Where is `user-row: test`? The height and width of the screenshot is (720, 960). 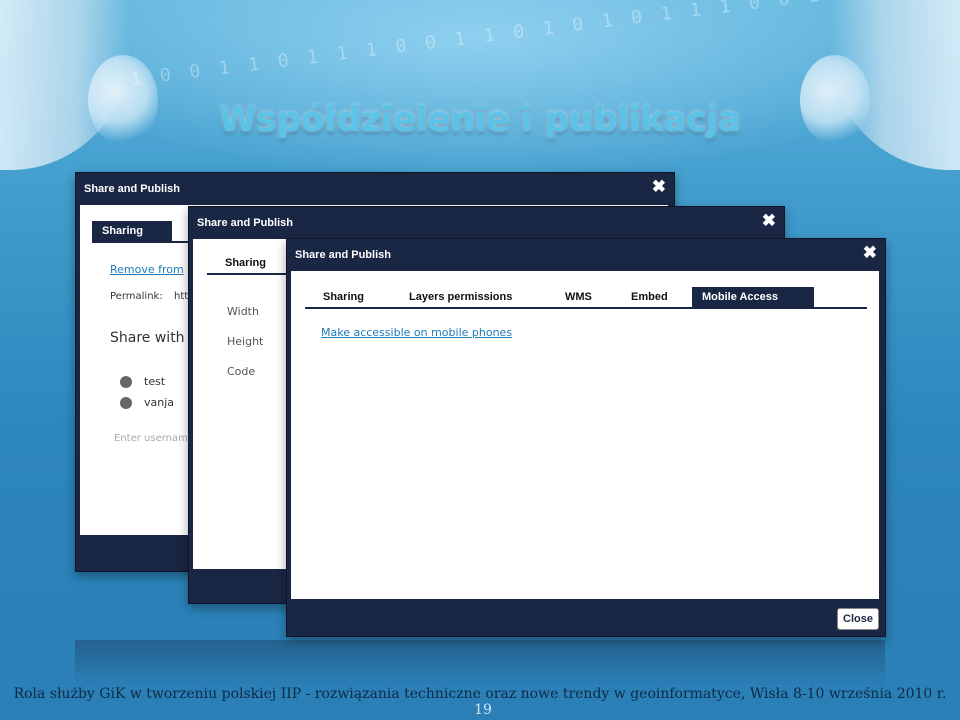
user-row: test is located at coordinates (142, 381).